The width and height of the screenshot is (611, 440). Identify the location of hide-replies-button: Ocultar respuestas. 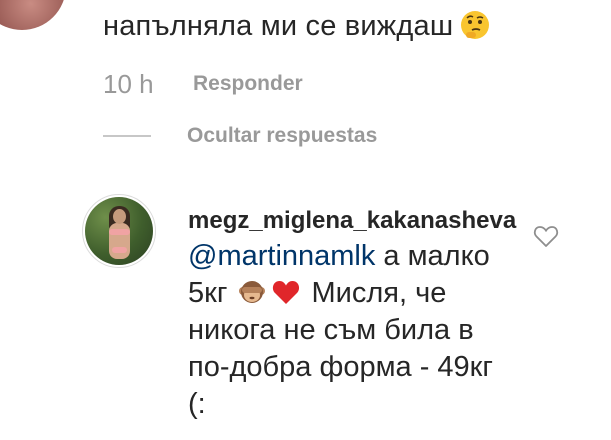
(282, 136).